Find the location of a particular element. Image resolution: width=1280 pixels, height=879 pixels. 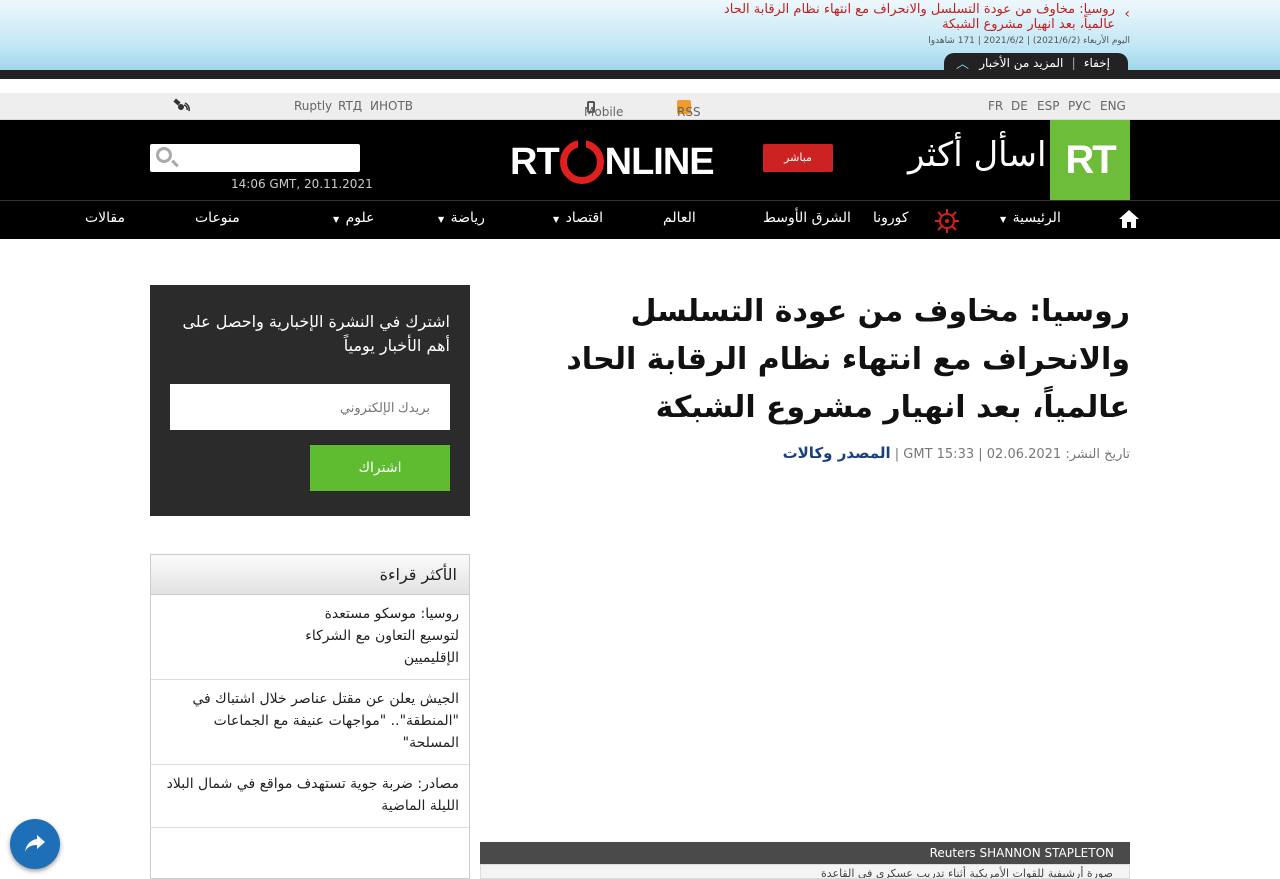

subscribe-button: اشتراك is located at coordinates (380, 468).